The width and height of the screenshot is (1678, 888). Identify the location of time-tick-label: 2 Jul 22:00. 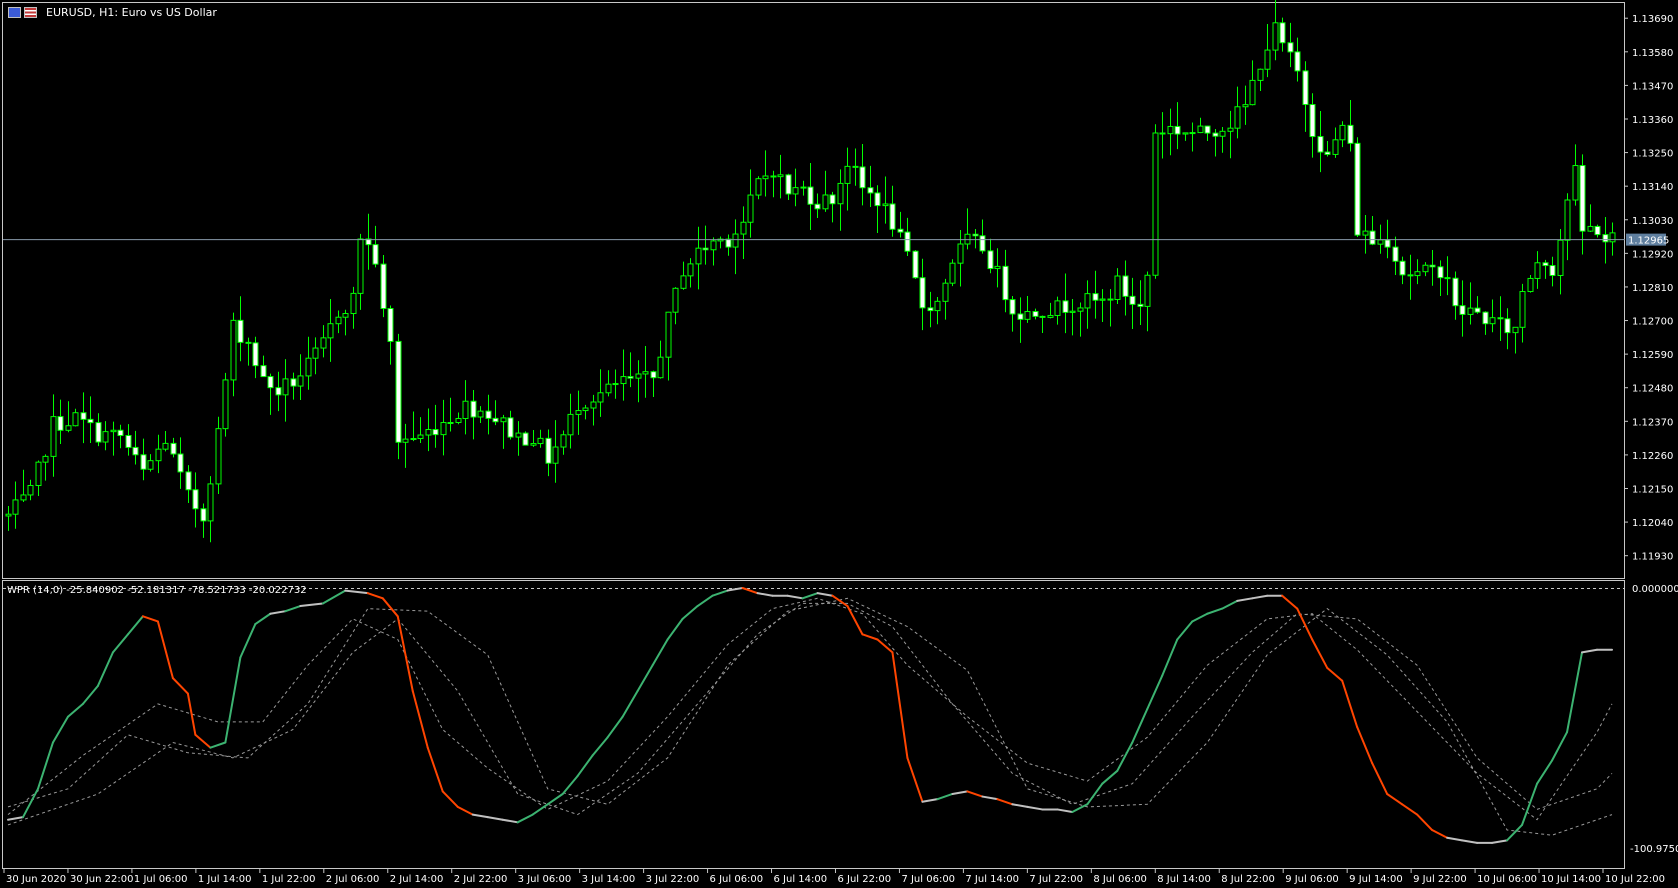
(481, 879).